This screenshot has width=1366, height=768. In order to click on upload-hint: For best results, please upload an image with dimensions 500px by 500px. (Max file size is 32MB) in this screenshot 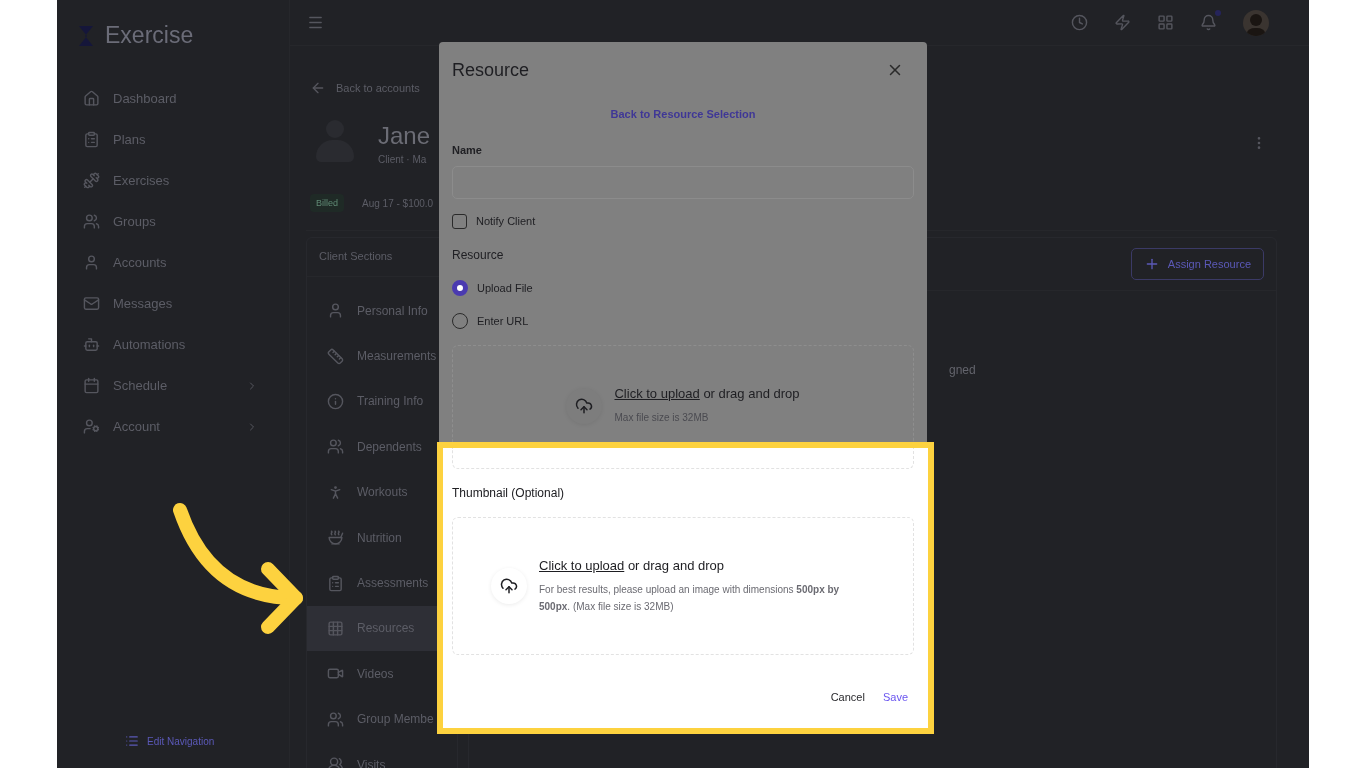, I will do `click(690, 598)`.